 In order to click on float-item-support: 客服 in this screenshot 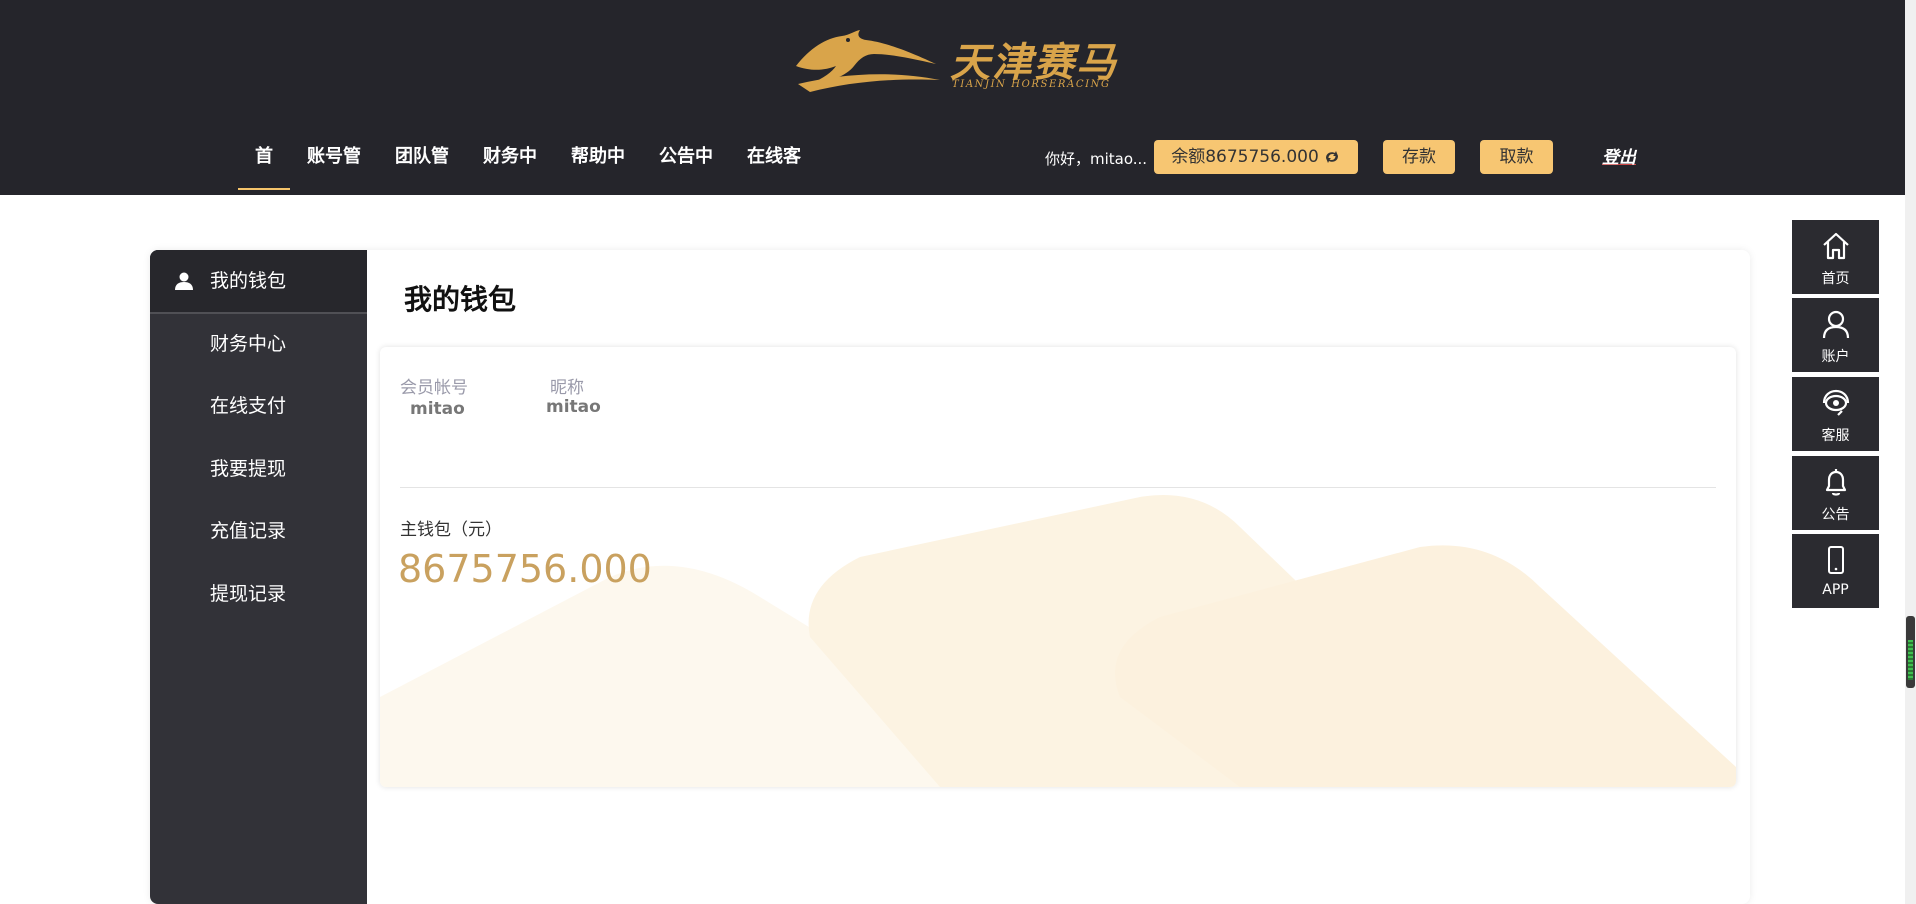, I will do `click(1835, 414)`.